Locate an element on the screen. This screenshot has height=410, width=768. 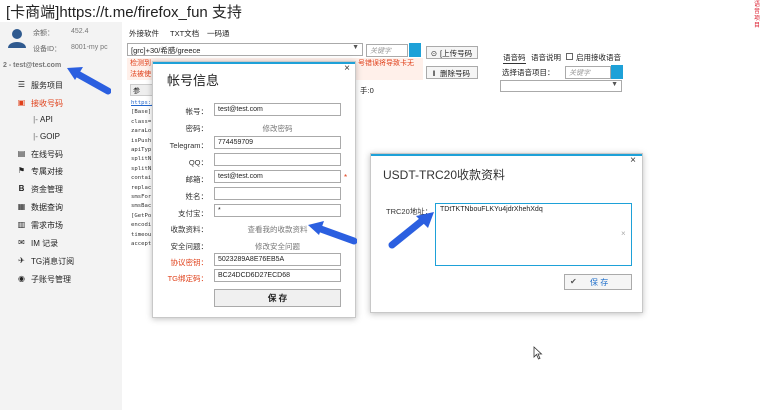
email-field: test@test.com is located at coordinates (277, 176).